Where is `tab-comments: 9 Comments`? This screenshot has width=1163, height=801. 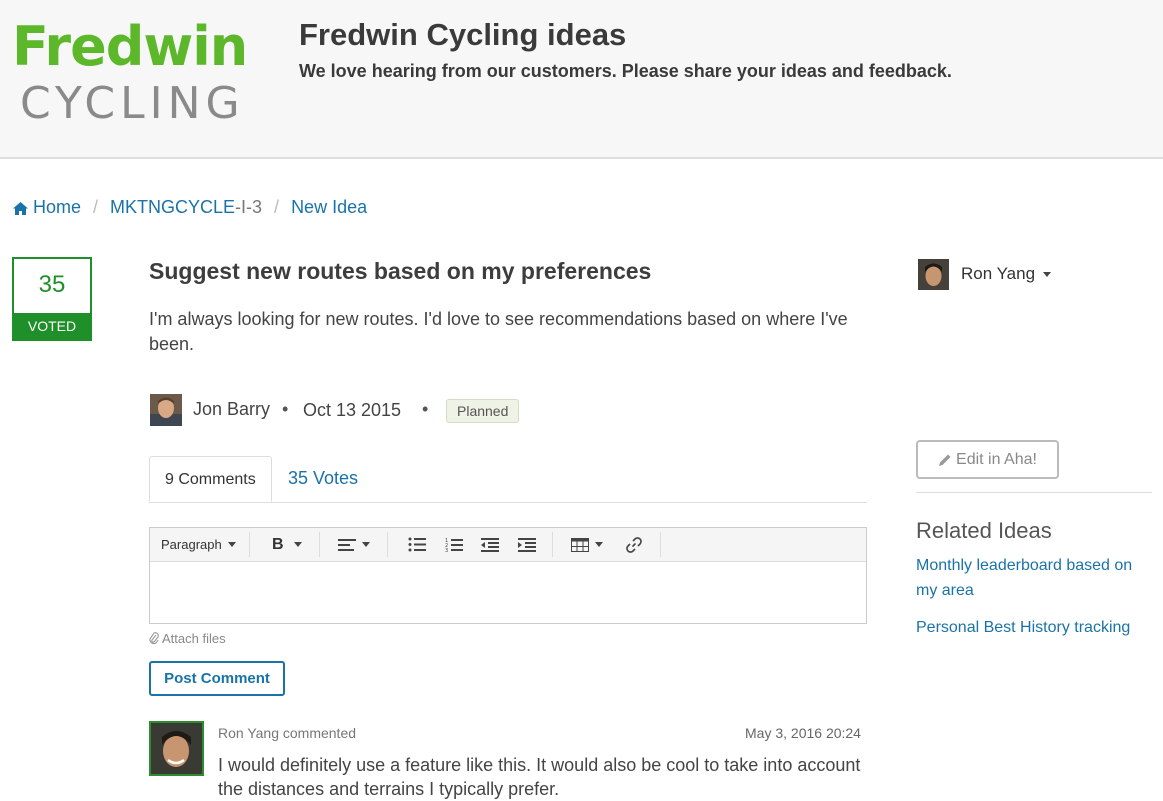 tab-comments: 9 Comments is located at coordinates (210, 479).